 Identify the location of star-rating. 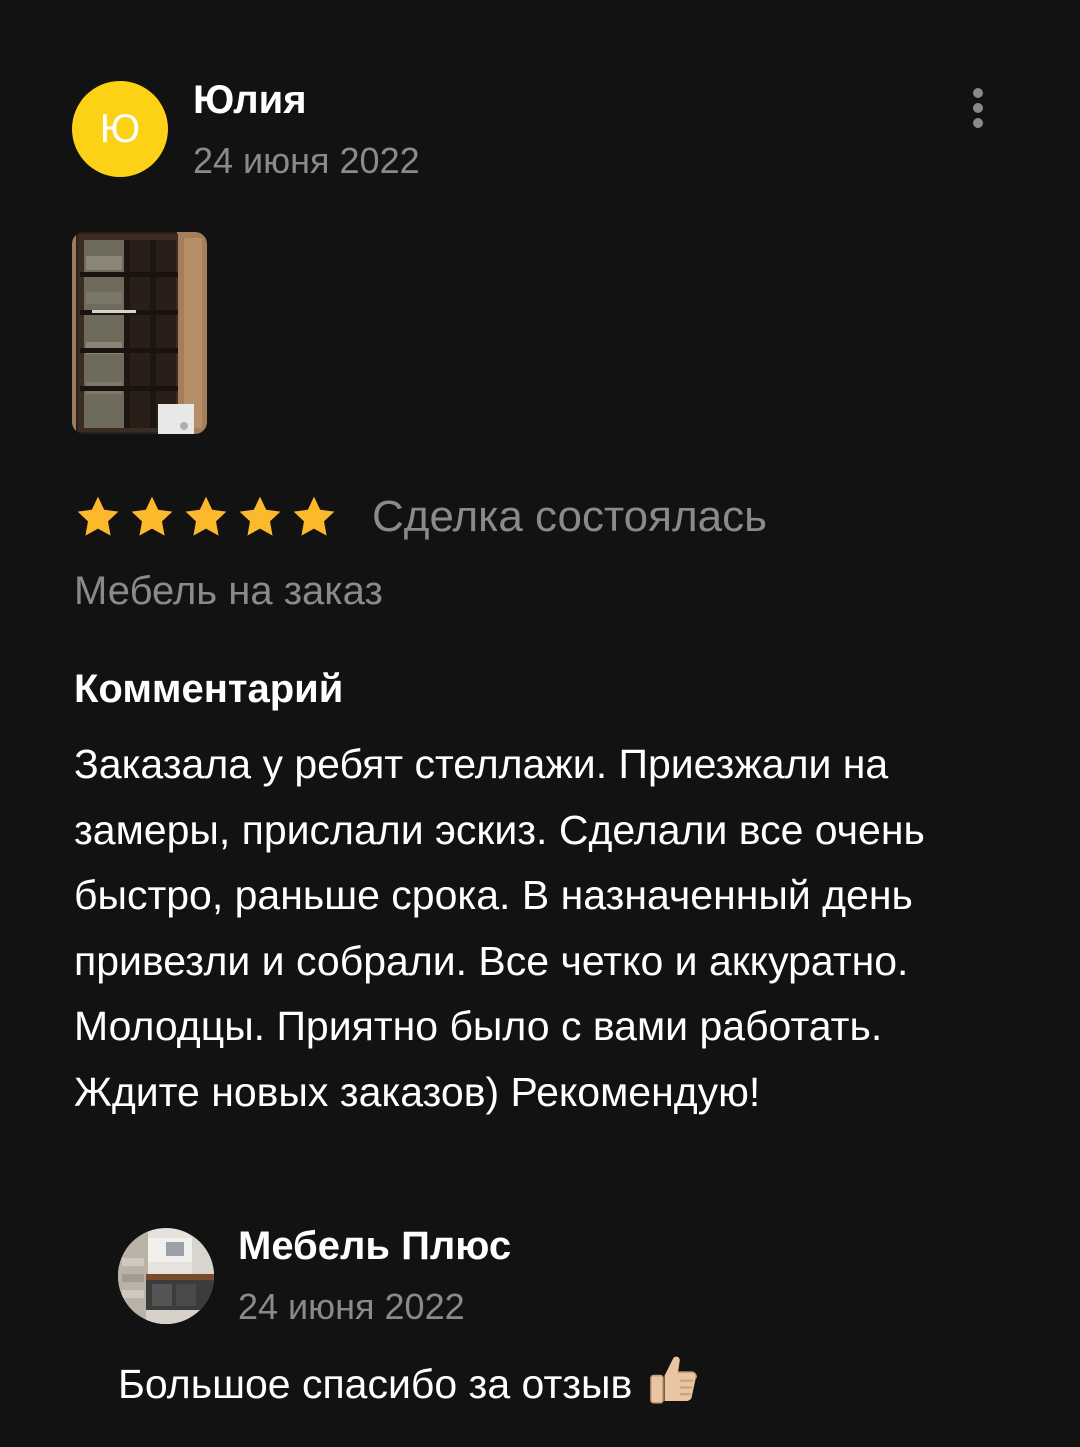
(206, 517).